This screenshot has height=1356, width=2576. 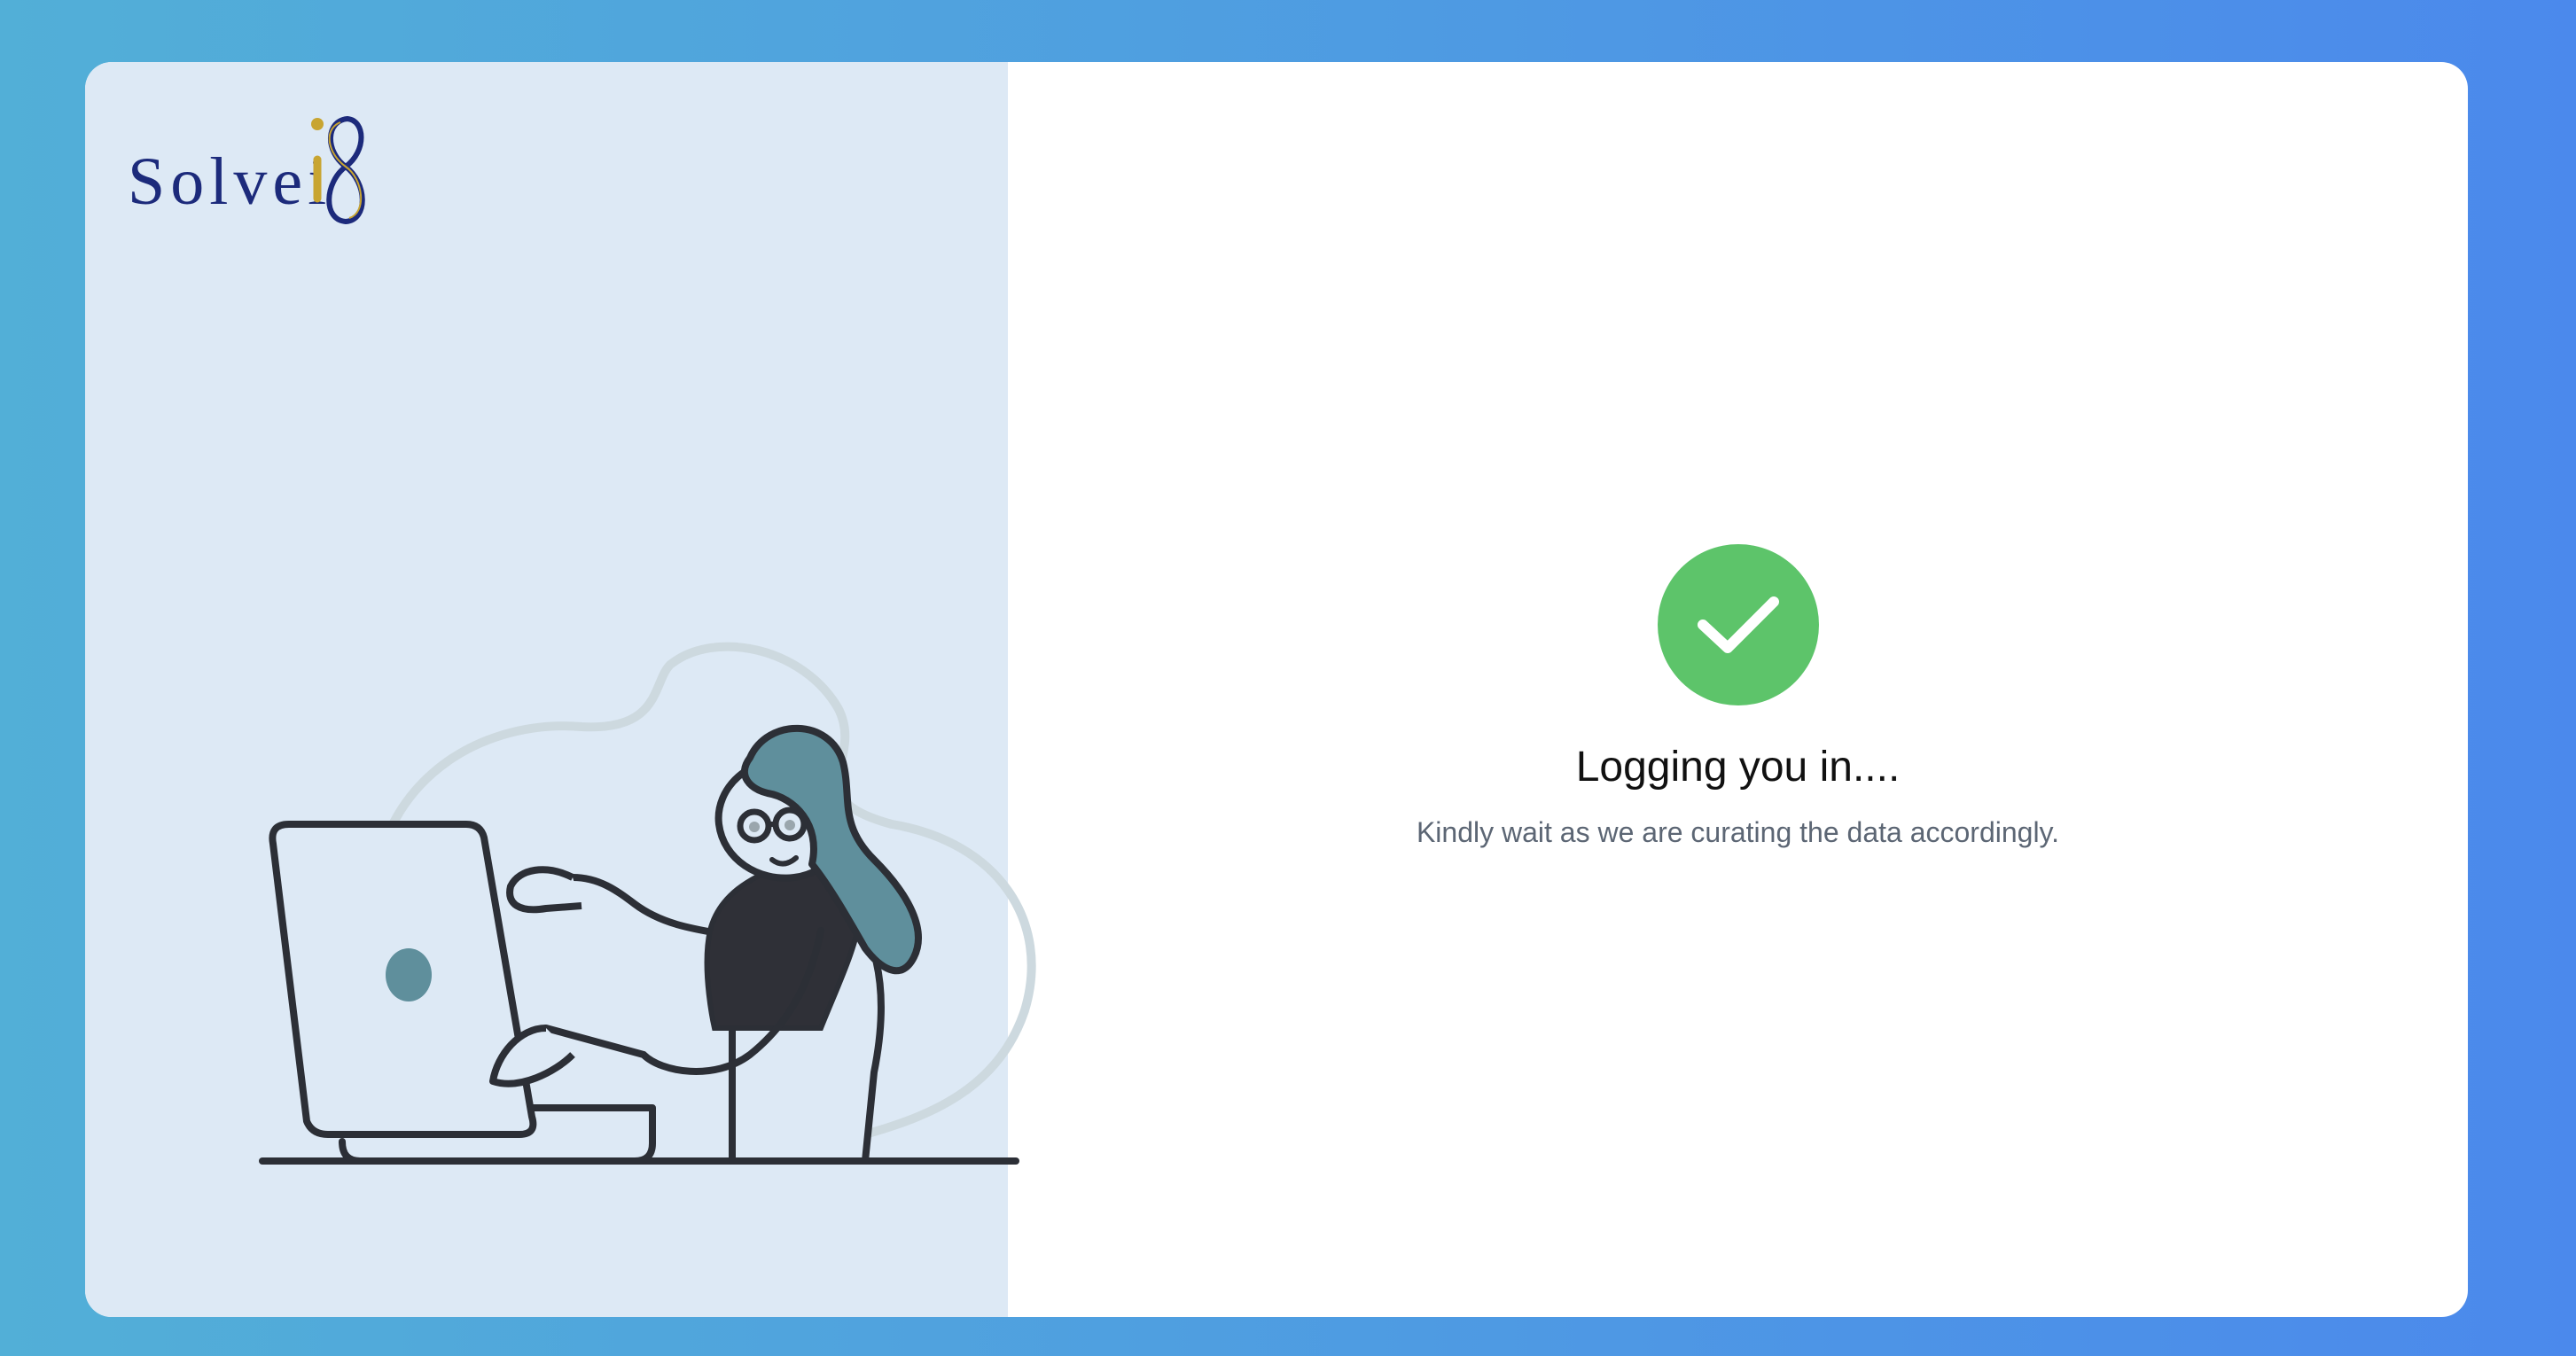 What do you see at coordinates (261, 174) in the screenshot?
I see `brand-logo: Solvei` at bounding box center [261, 174].